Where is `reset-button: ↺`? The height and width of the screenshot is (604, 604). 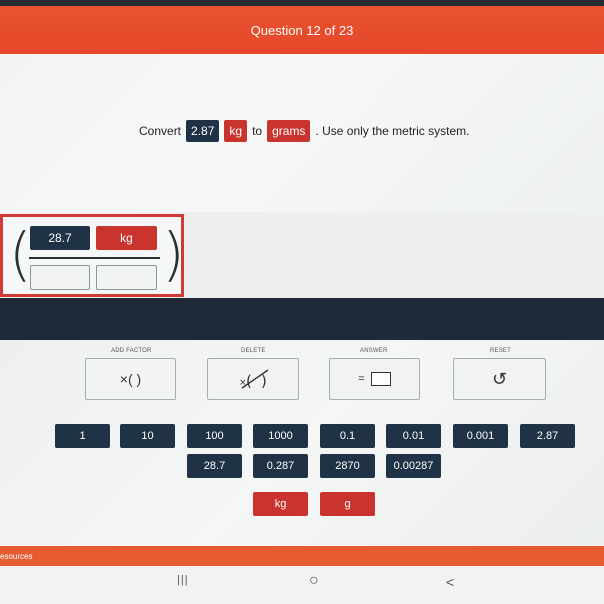
reset-button: ↺ is located at coordinates (499, 379).